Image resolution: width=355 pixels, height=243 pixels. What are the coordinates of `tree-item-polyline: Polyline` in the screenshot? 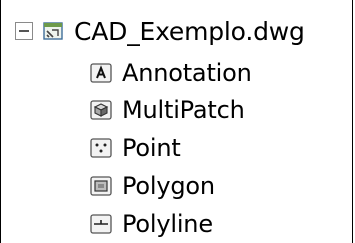 It's located at (151, 224).